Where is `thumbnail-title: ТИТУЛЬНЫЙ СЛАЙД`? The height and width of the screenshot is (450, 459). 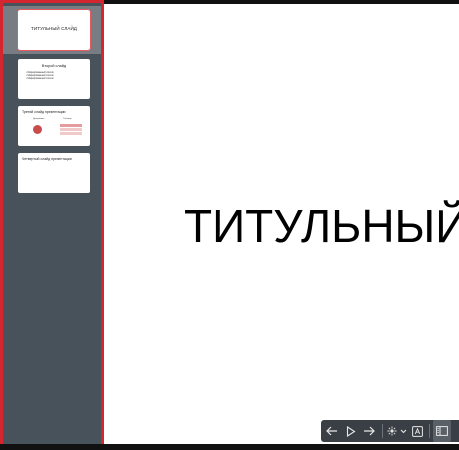
thumbnail-title: ТИТУЛЬНЫЙ СЛАЙД is located at coordinates (54, 28).